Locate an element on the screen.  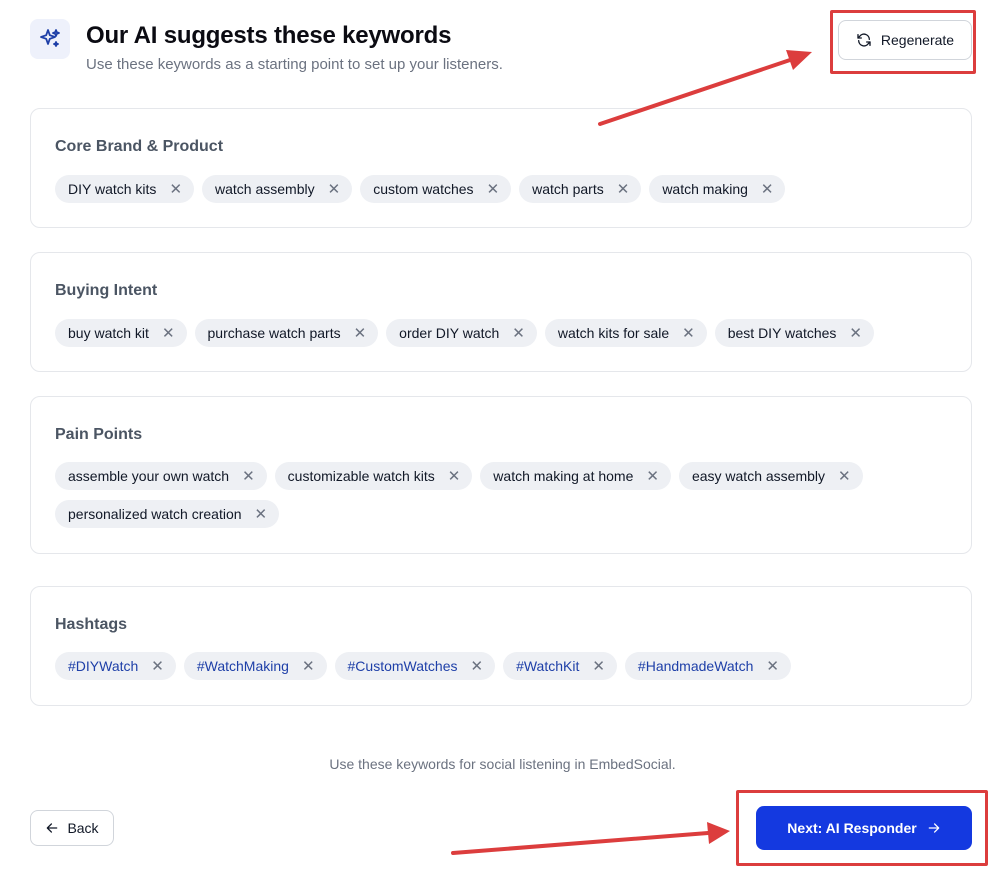
keyword-label: #CustomWatches is located at coordinates (402, 666).